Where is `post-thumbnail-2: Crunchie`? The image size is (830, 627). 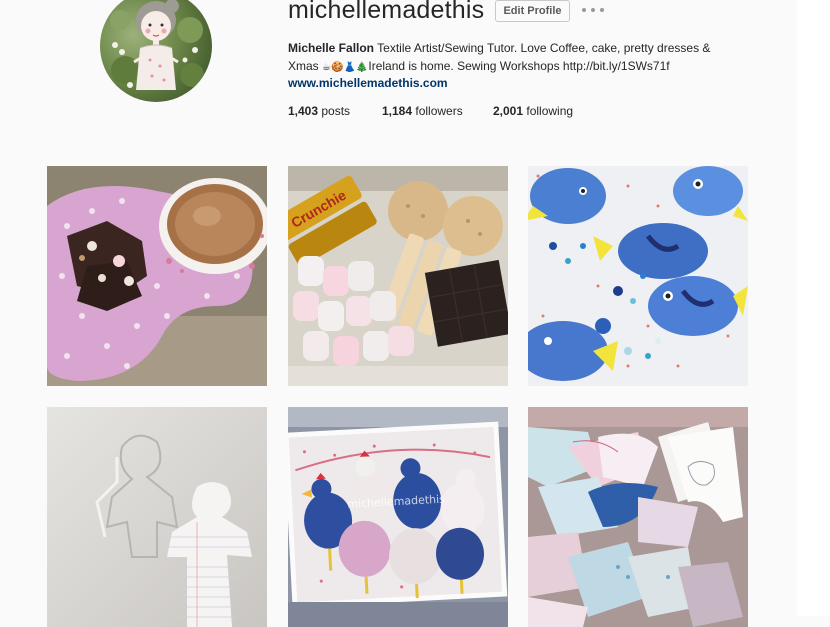 post-thumbnail-2: Crunchie is located at coordinates (398, 276).